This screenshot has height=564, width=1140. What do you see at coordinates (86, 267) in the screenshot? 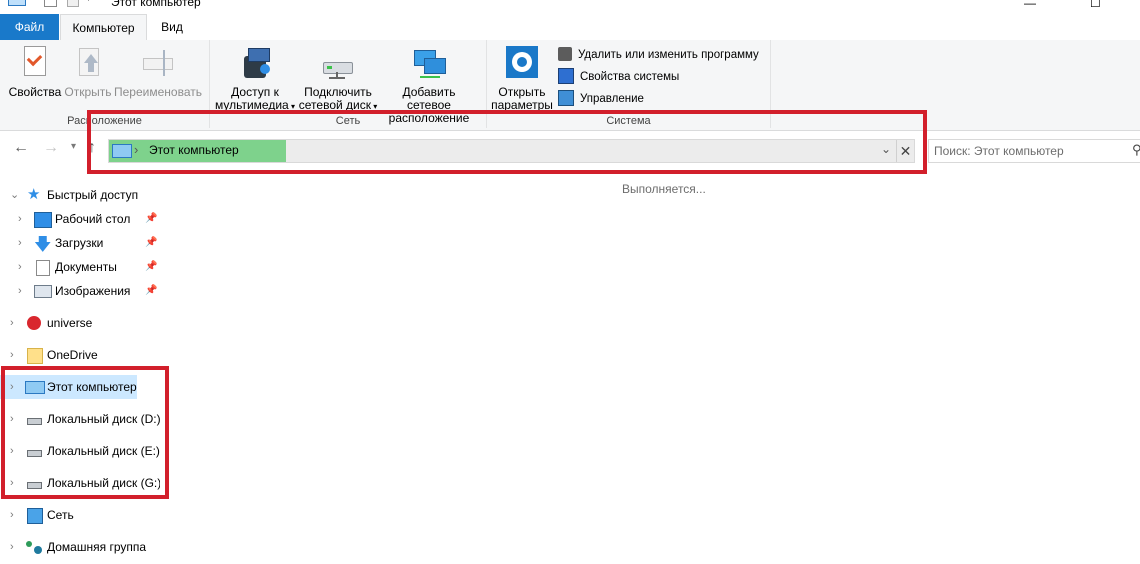
I see `nav-label: Документы` at bounding box center [86, 267].